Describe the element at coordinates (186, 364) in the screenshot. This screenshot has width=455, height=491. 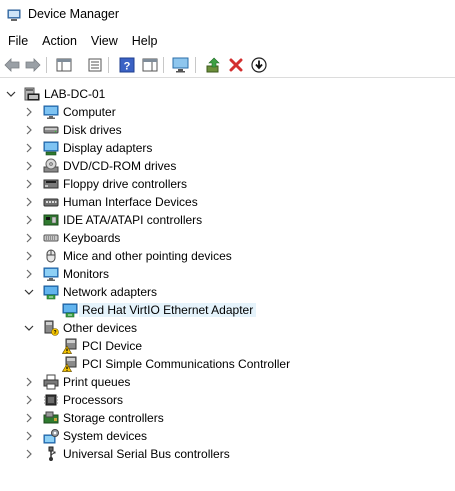
I see `tree-node-label: PCI Simple Communications Controller` at that location.